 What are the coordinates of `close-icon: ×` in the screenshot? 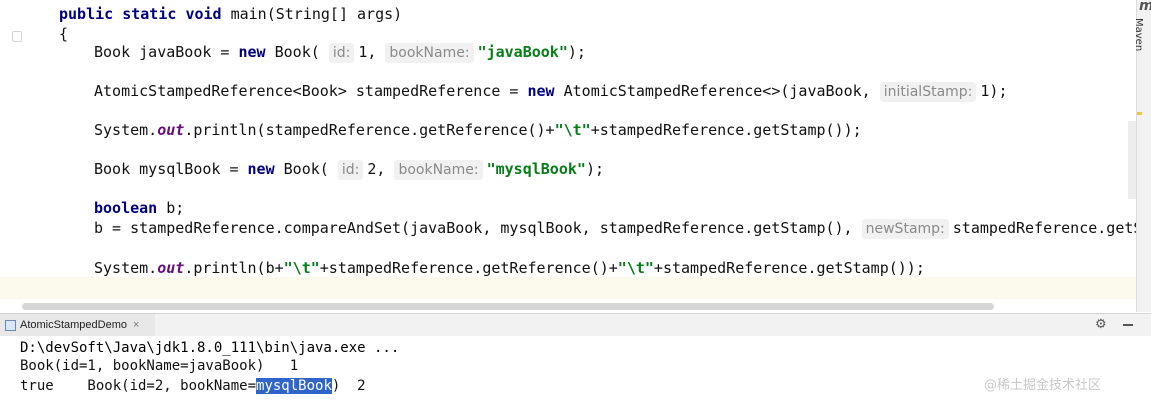 It's located at (136, 325).